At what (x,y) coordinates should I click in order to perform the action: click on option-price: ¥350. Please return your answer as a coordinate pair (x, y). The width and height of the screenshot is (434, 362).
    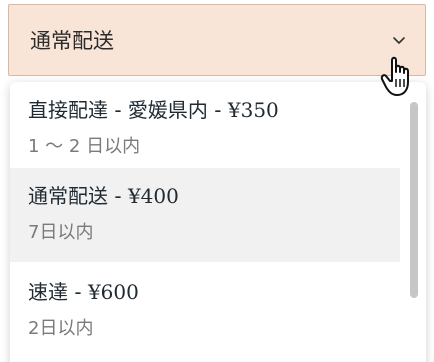
    Looking at the image, I should click on (253, 110).